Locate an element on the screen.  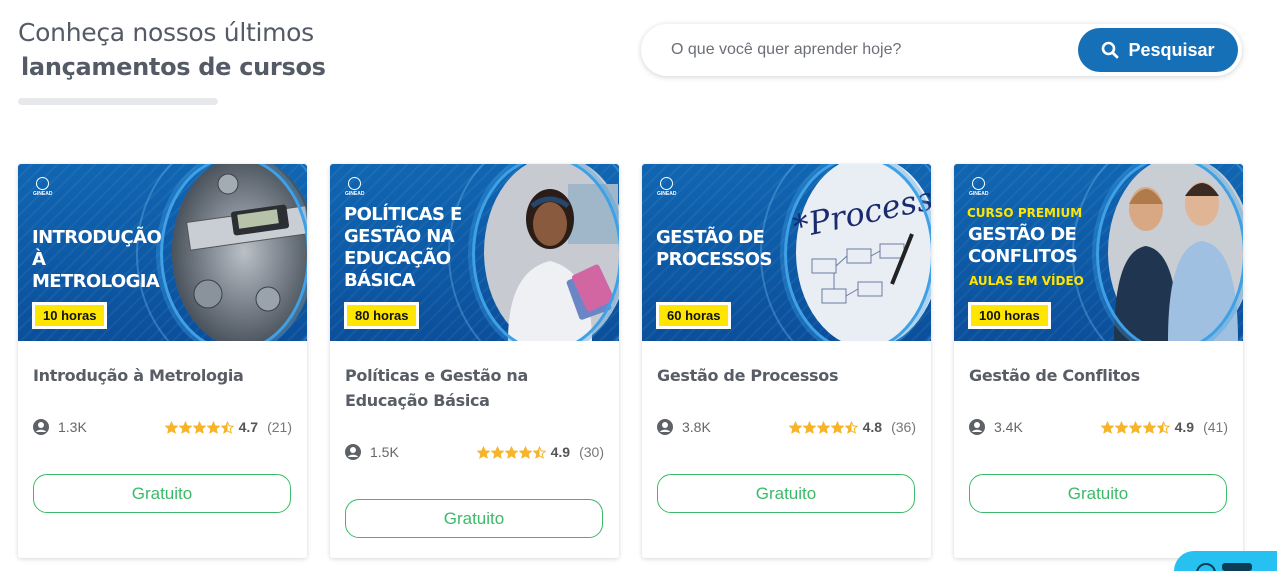
chat-icon is located at coordinates (1206, 567).